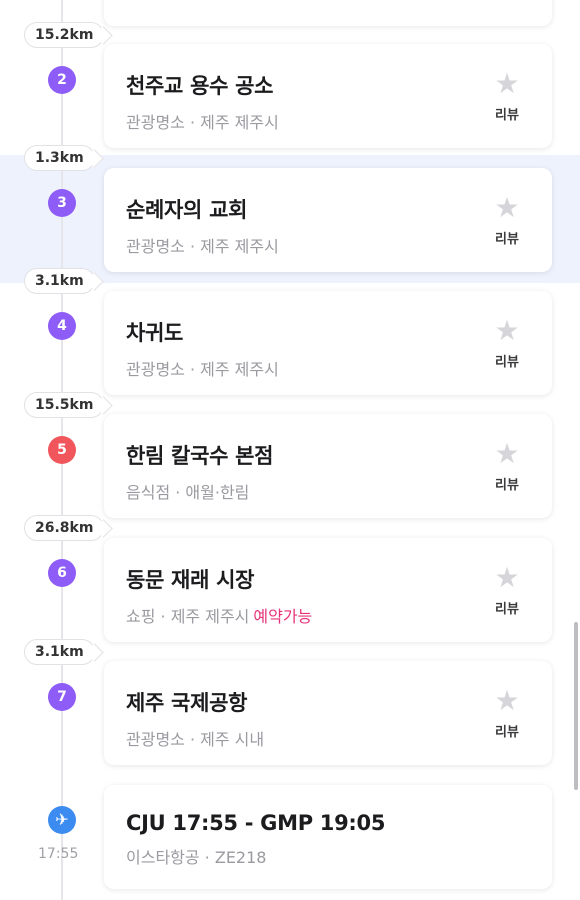 This screenshot has height=900, width=580. I want to click on stop-card: 천주교 용수 공소 관광명소 · 제주 제주시 ★ 리뷰, so click(328, 96).